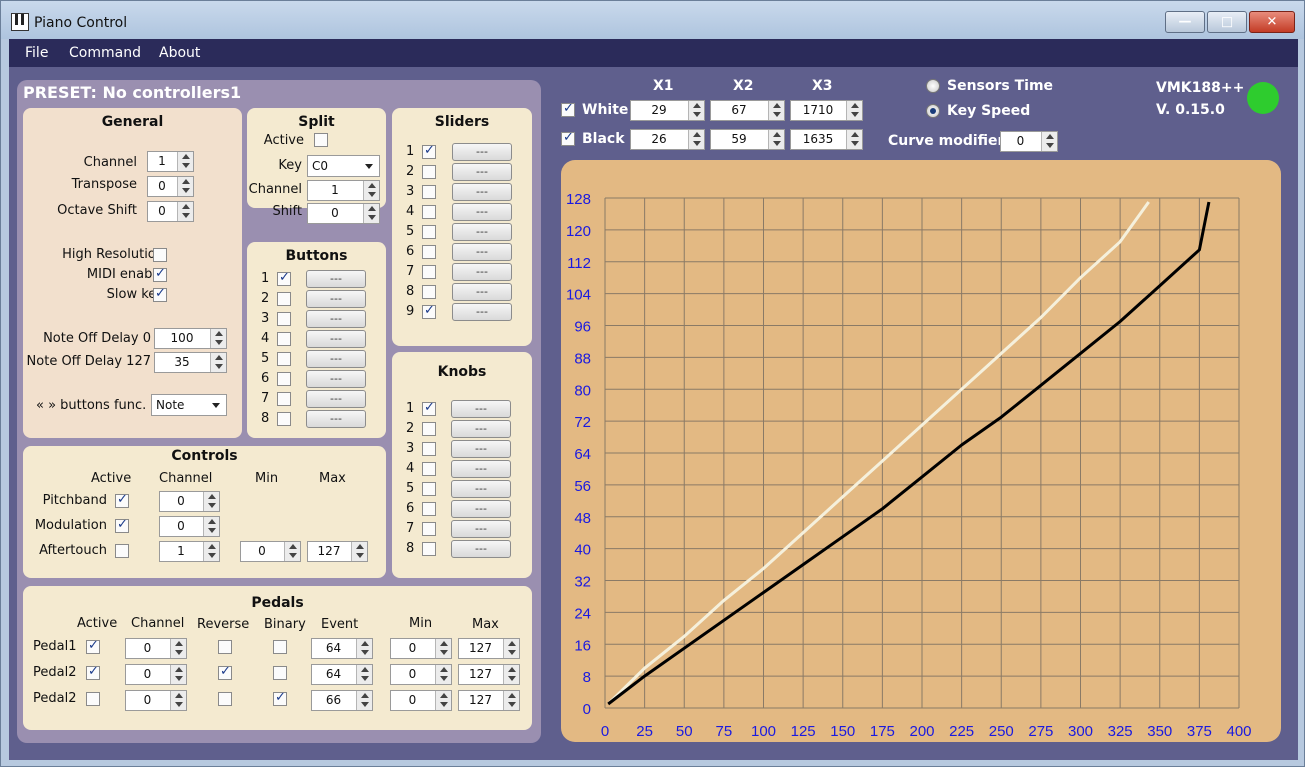 The width and height of the screenshot is (1305, 767). I want to click on note-off-delay-127-spinner: 35, so click(190, 362).